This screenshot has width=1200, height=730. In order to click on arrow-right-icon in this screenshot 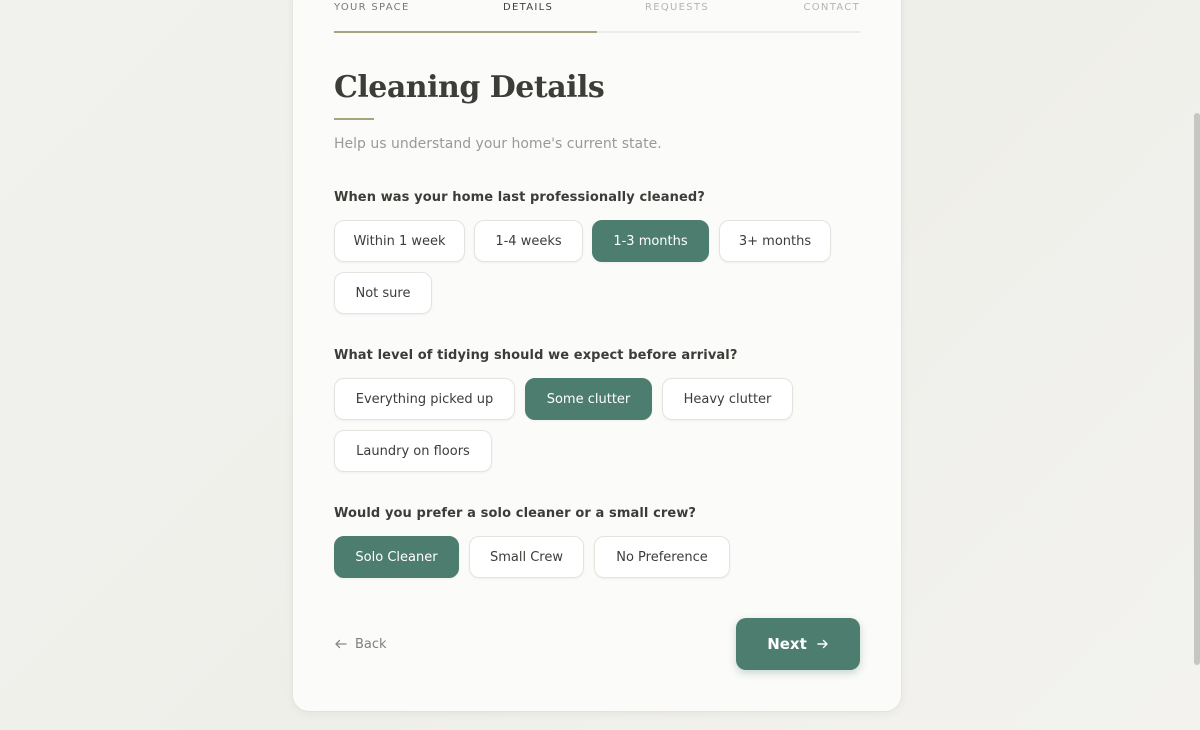, I will do `click(823, 644)`.